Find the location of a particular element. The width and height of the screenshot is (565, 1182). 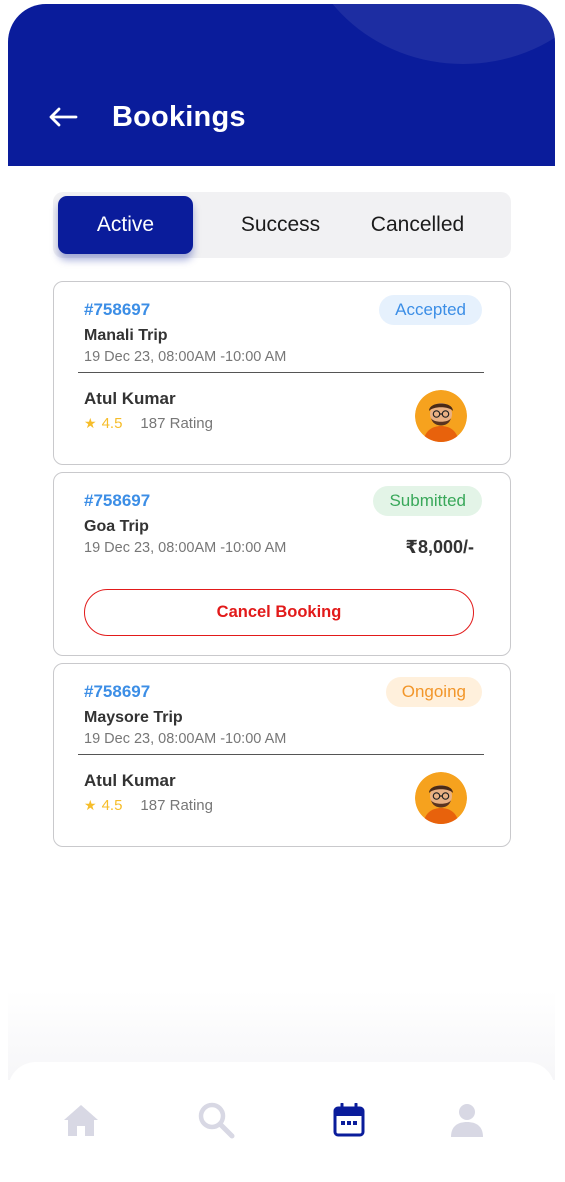

nav-profile is located at coordinates (467, 1120).